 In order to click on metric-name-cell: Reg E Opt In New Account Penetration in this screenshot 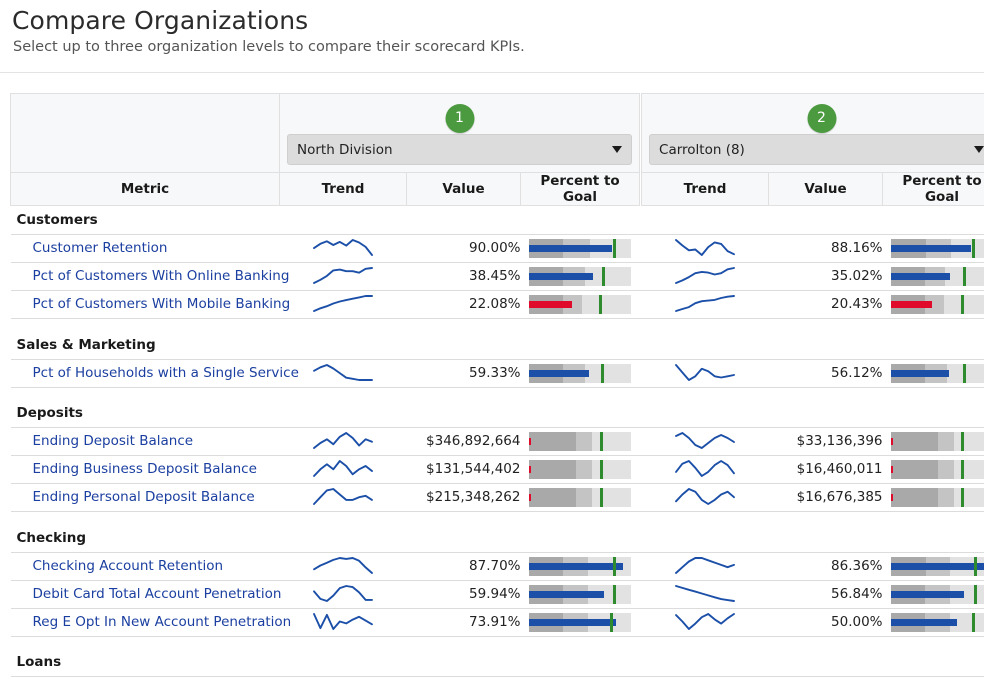, I will do `click(151, 622)`.